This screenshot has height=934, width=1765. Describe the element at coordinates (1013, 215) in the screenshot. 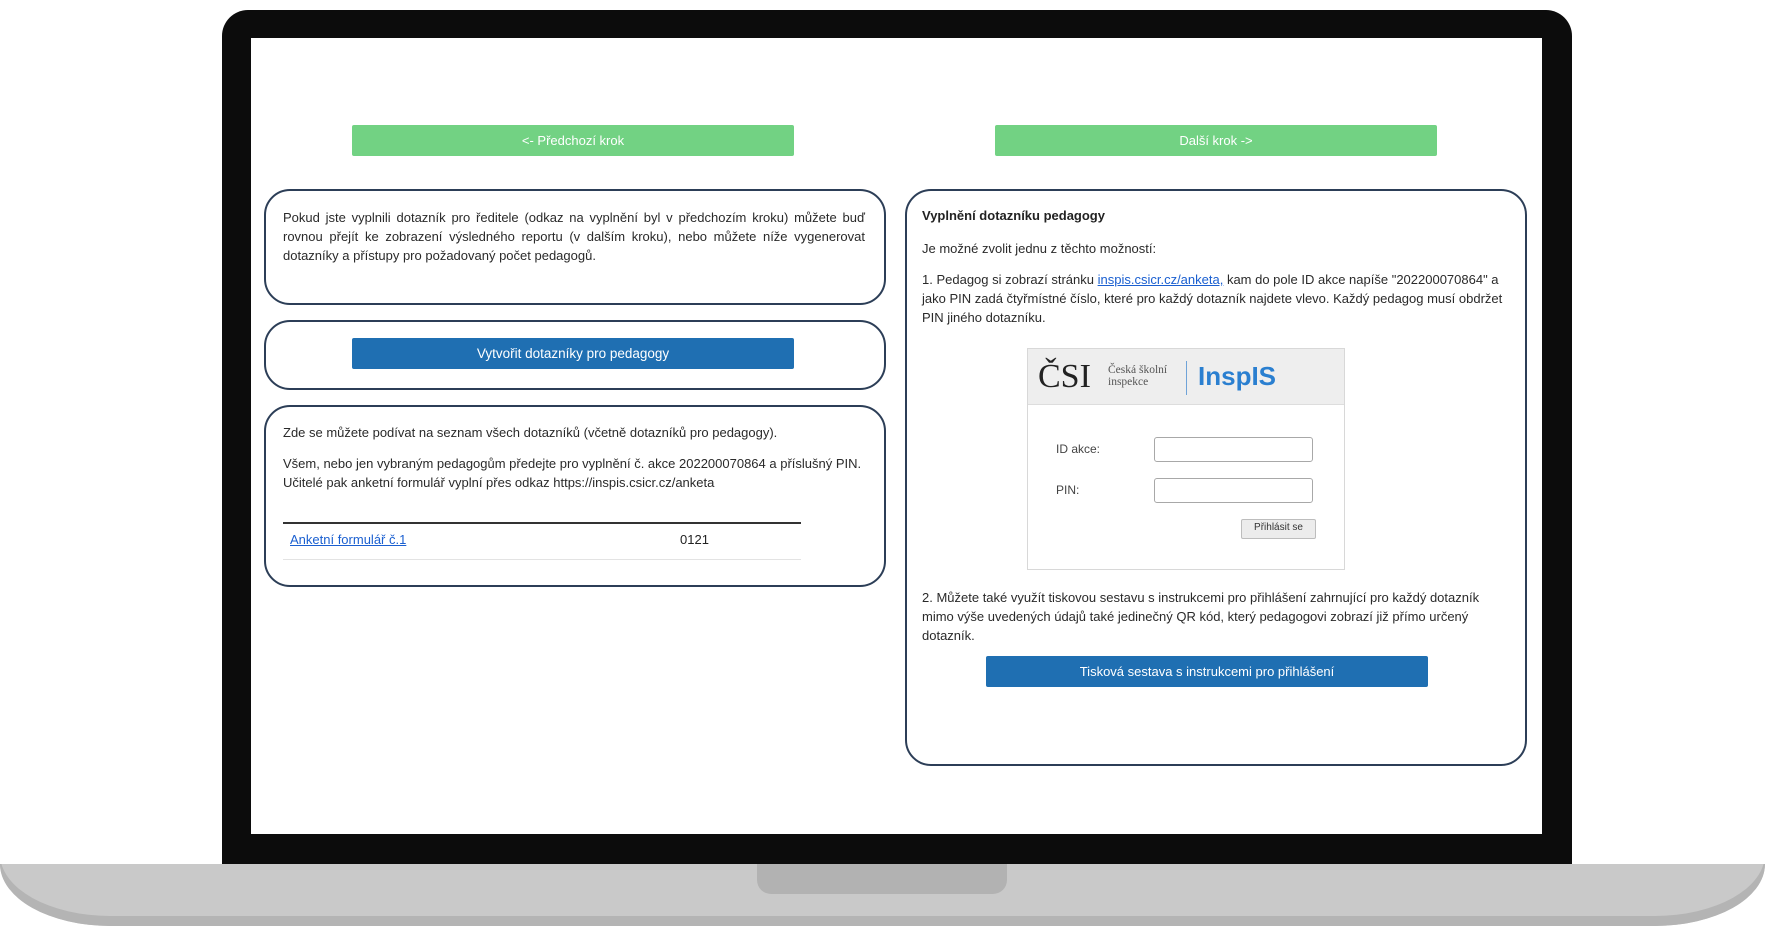

I see `instructions-heading: Vyplnění dotazníku pedagogy` at that location.